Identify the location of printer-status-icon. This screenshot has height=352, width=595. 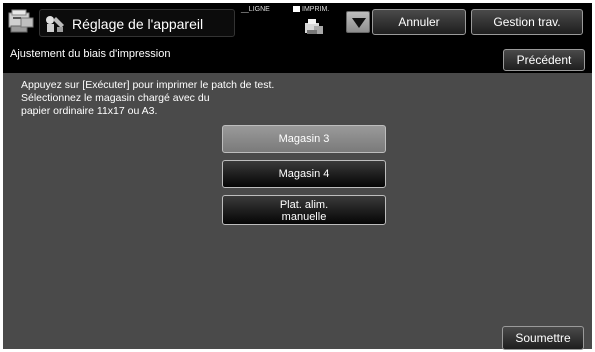
(314, 27).